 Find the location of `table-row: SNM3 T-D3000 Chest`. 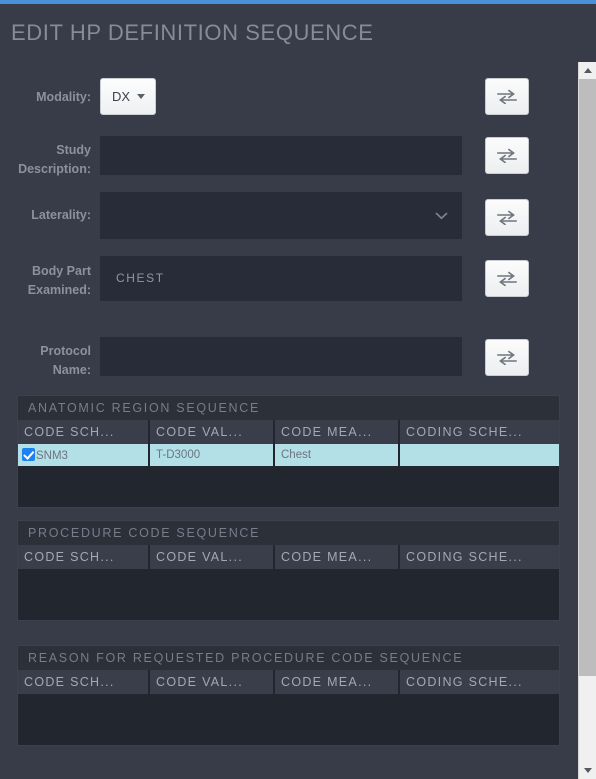

table-row: SNM3 T-D3000 Chest is located at coordinates (288, 455).